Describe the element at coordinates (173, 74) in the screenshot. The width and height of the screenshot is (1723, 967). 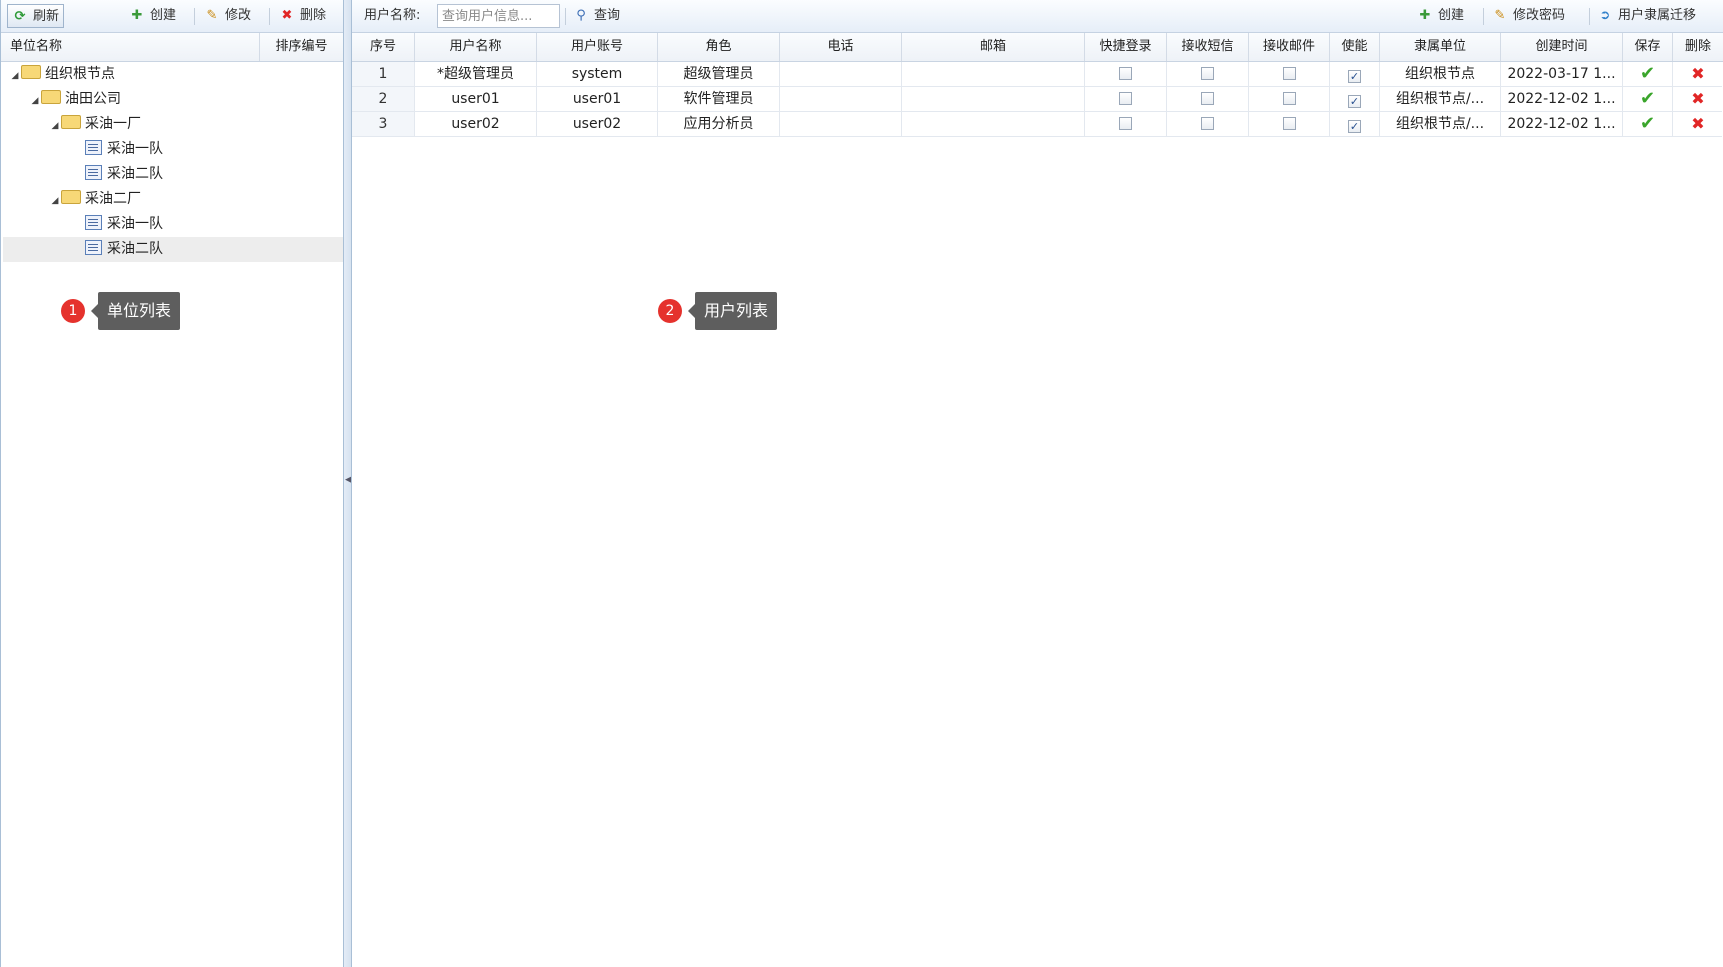
I see `tree-node-root: ◢ 组织根节点` at that location.